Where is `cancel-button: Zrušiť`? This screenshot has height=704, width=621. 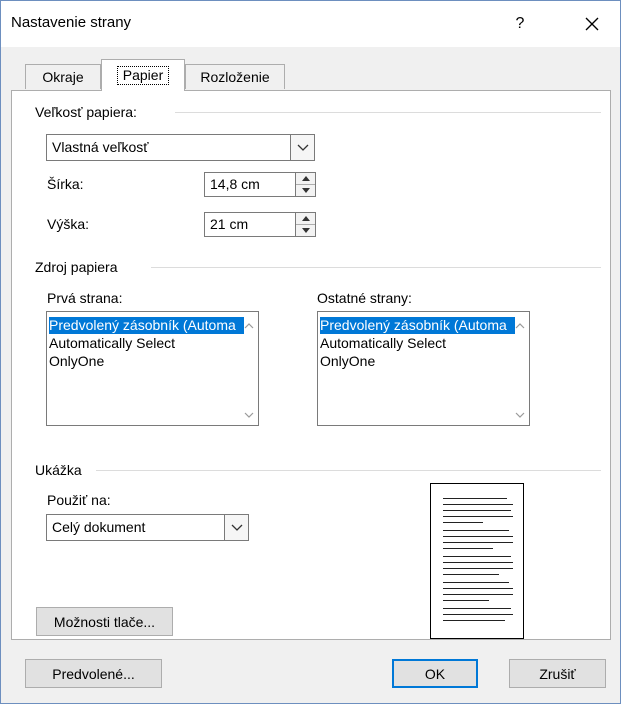
cancel-button: Zrušiť is located at coordinates (557, 673).